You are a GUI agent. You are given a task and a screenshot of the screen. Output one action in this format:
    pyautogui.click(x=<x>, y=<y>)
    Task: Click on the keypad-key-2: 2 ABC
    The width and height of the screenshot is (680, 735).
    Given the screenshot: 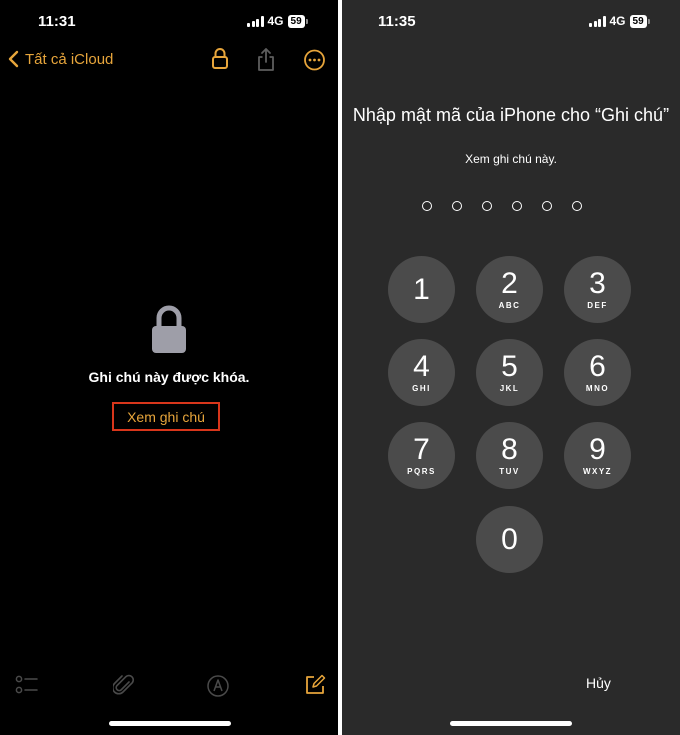 What is the action you would take?
    pyautogui.click(x=509, y=289)
    